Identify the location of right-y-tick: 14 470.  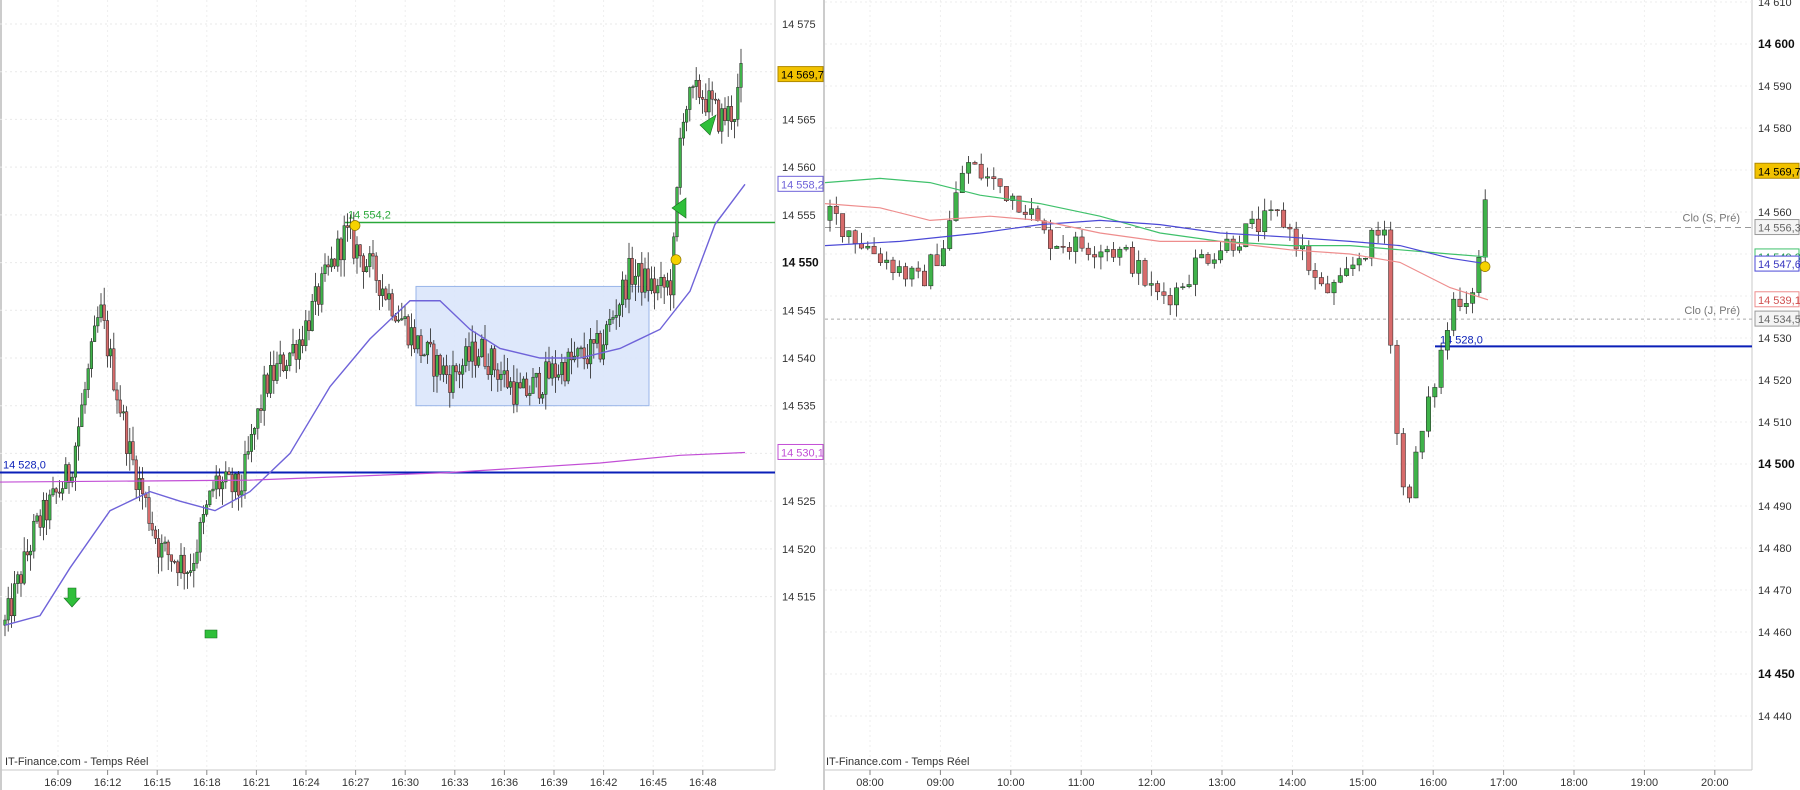
(1775, 591).